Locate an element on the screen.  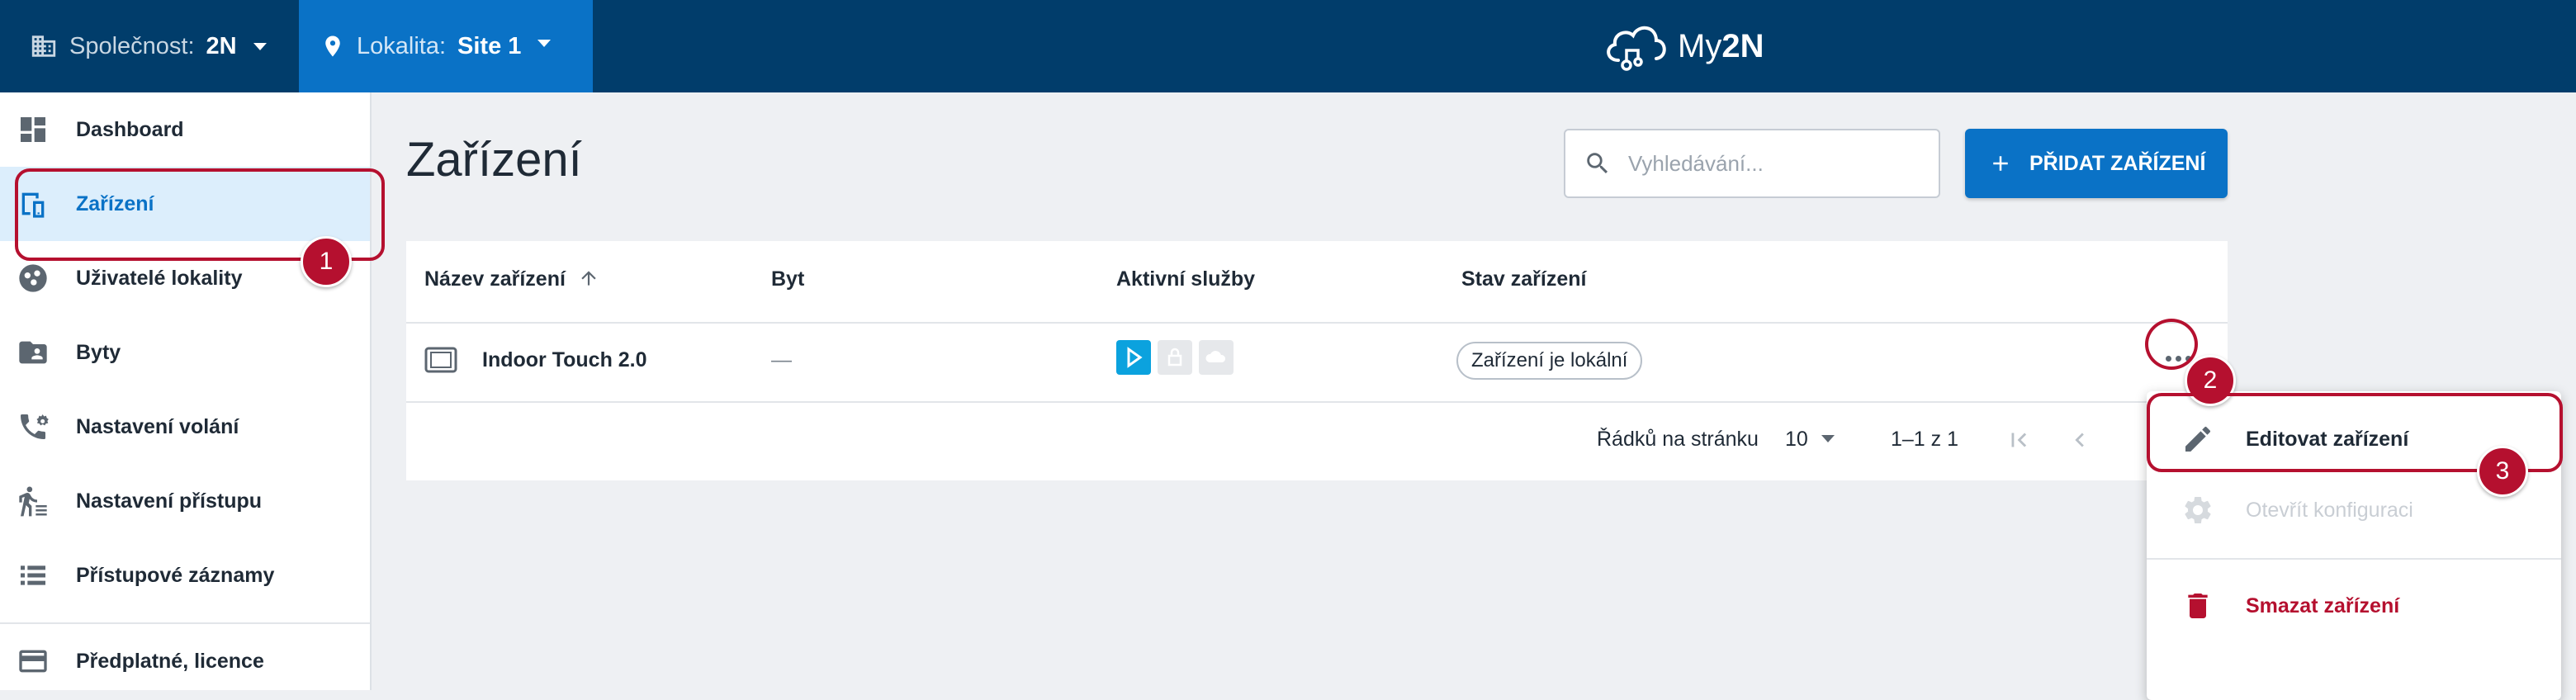
intercom-device-icon is located at coordinates (440, 360).